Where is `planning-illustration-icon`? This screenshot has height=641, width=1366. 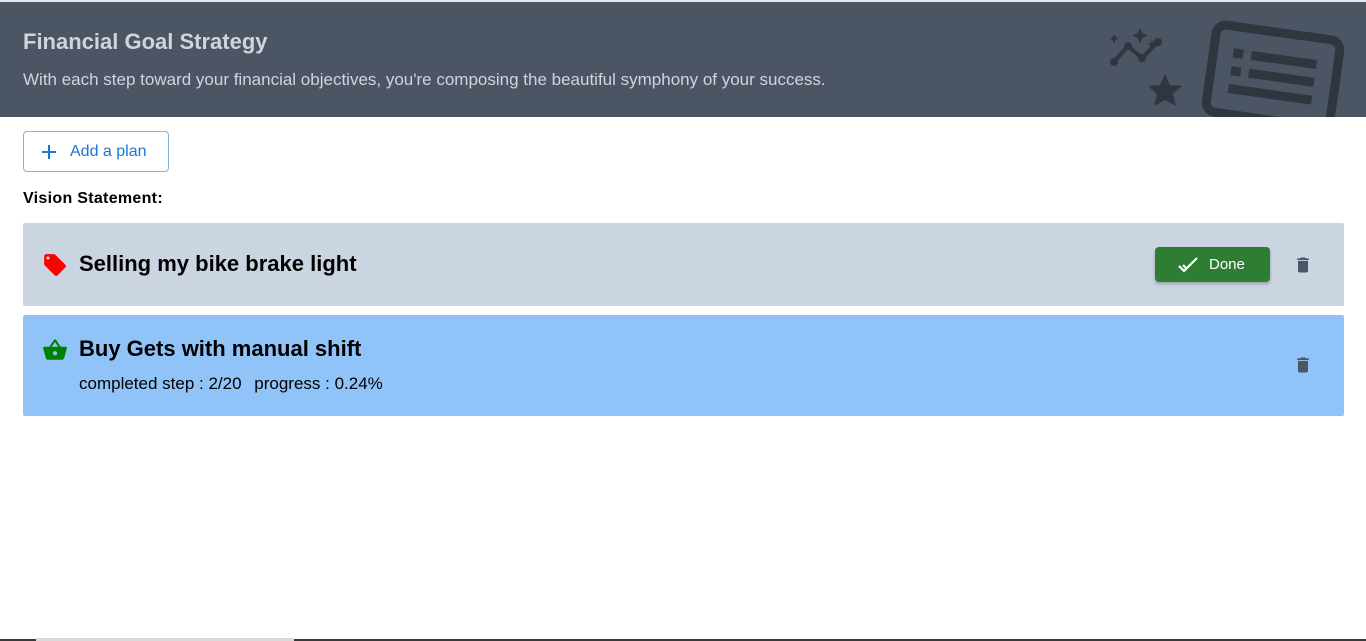 planning-illustration-icon is located at coordinates (1227, 68).